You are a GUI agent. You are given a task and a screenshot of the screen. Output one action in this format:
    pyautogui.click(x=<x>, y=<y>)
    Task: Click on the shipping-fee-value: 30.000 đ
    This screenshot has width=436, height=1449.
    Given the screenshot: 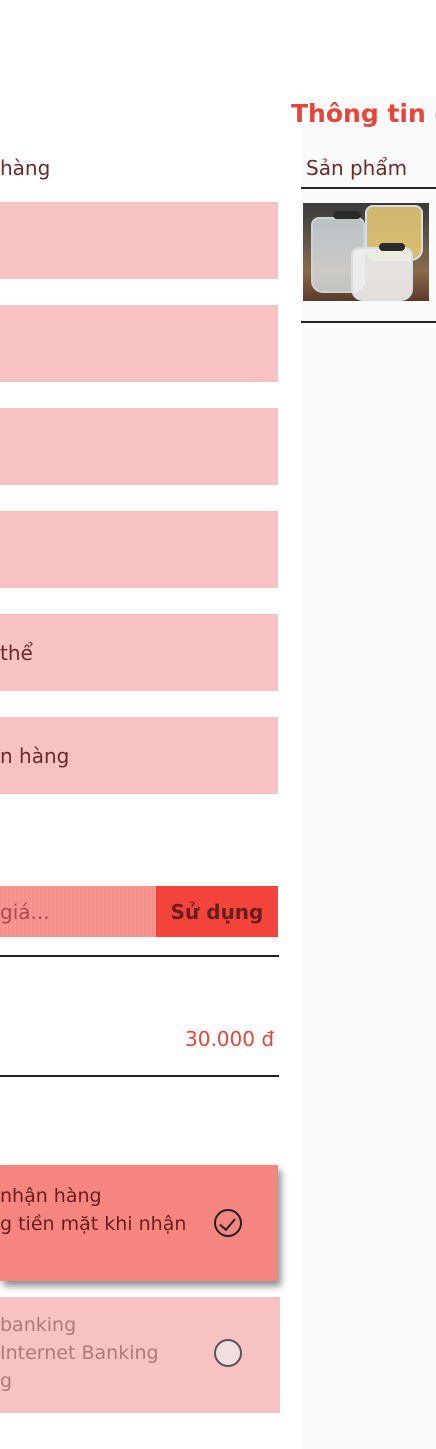 What is the action you would take?
    pyautogui.click(x=230, y=1039)
    